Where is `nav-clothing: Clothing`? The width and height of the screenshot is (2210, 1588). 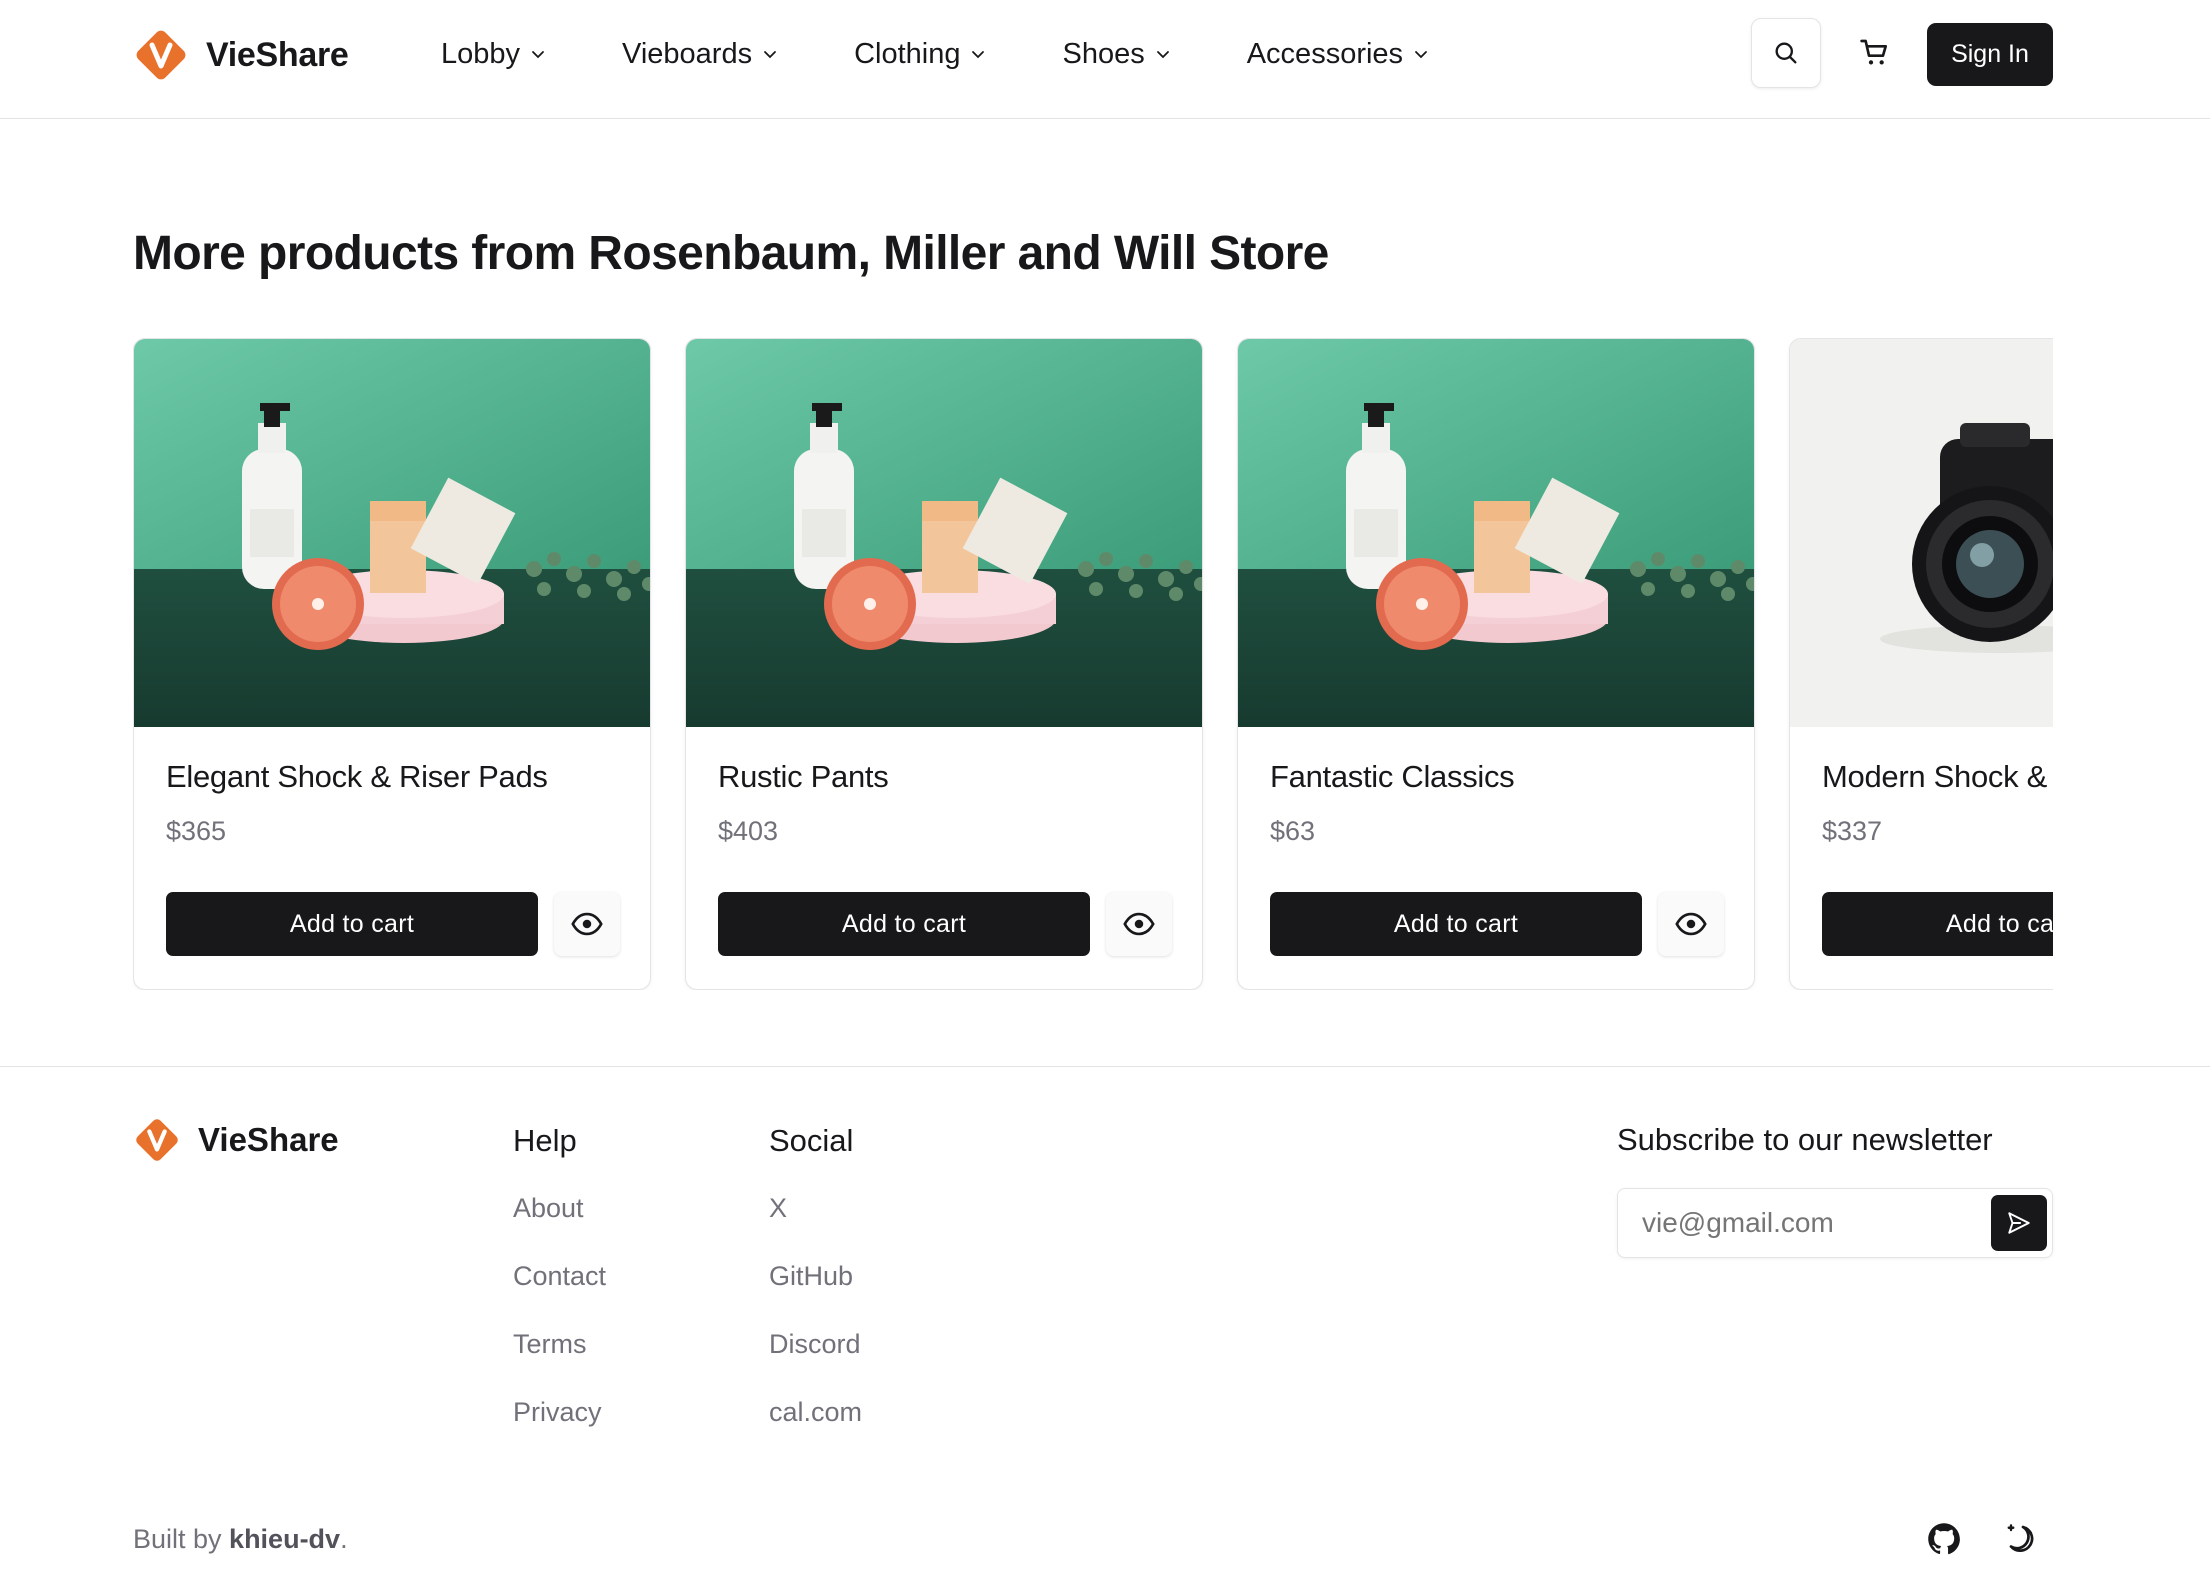 nav-clothing: Clothing is located at coordinates (920, 54).